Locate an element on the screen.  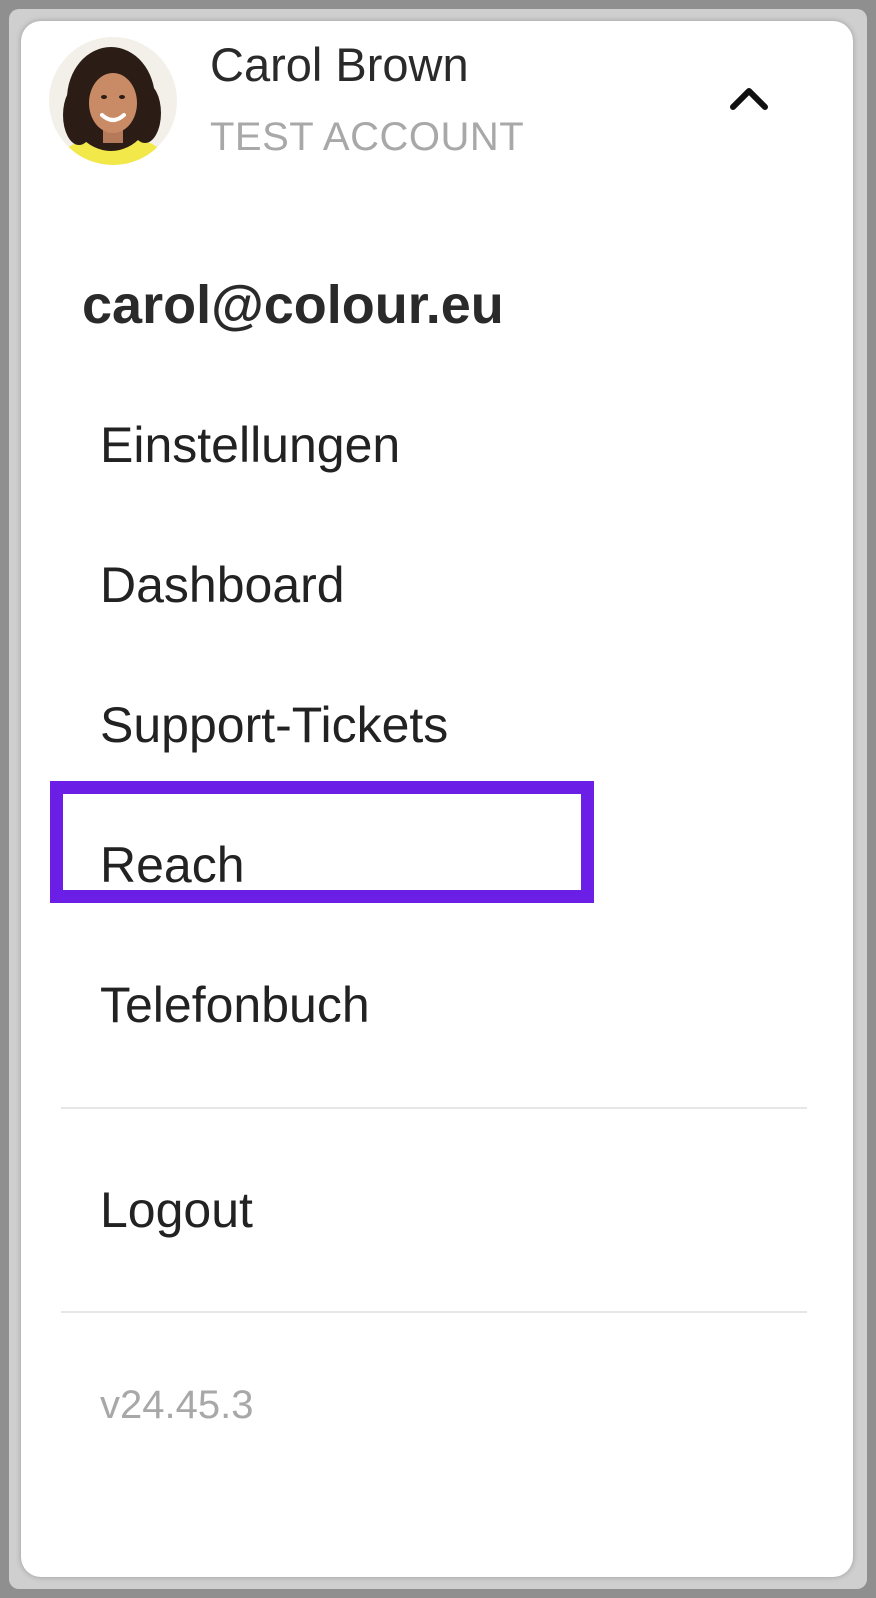
menu-item-telefonbuch: Telefonbuch is located at coordinates (235, 1005).